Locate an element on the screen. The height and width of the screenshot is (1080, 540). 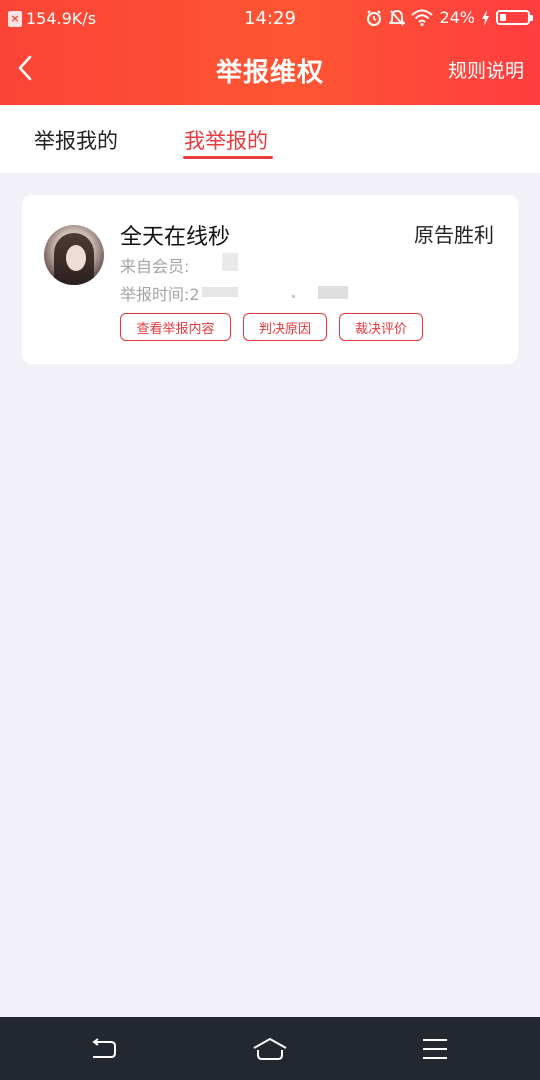
charging-icon is located at coordinates (485, 17).